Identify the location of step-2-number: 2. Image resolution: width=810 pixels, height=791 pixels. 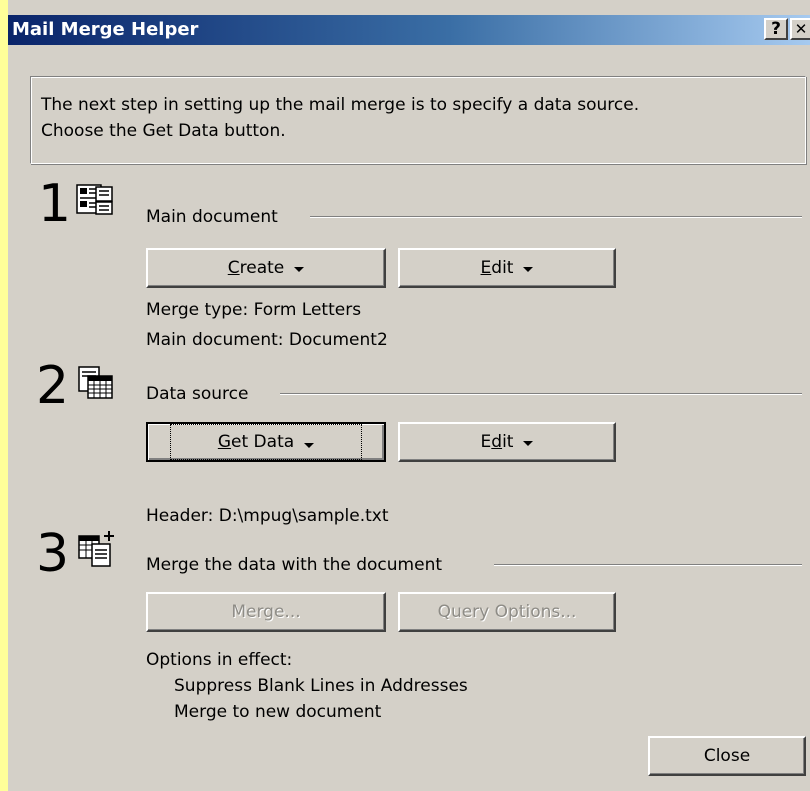
(53, 386).